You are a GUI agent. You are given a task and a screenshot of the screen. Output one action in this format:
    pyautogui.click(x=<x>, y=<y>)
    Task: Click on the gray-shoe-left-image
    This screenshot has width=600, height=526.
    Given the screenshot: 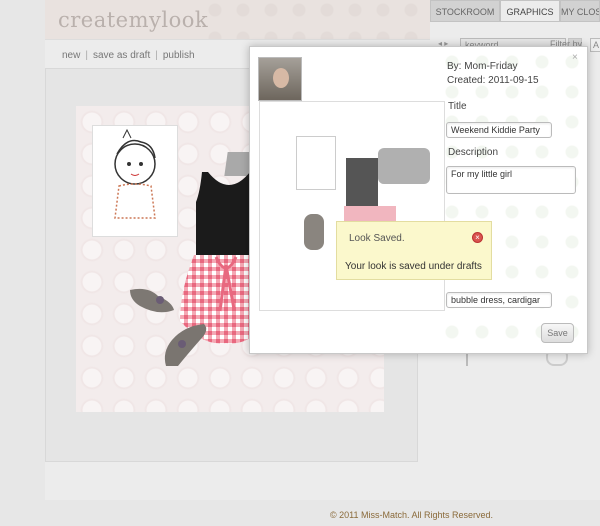 What is the action you would take?
    pyautogui.click(x=152, y=301)
    